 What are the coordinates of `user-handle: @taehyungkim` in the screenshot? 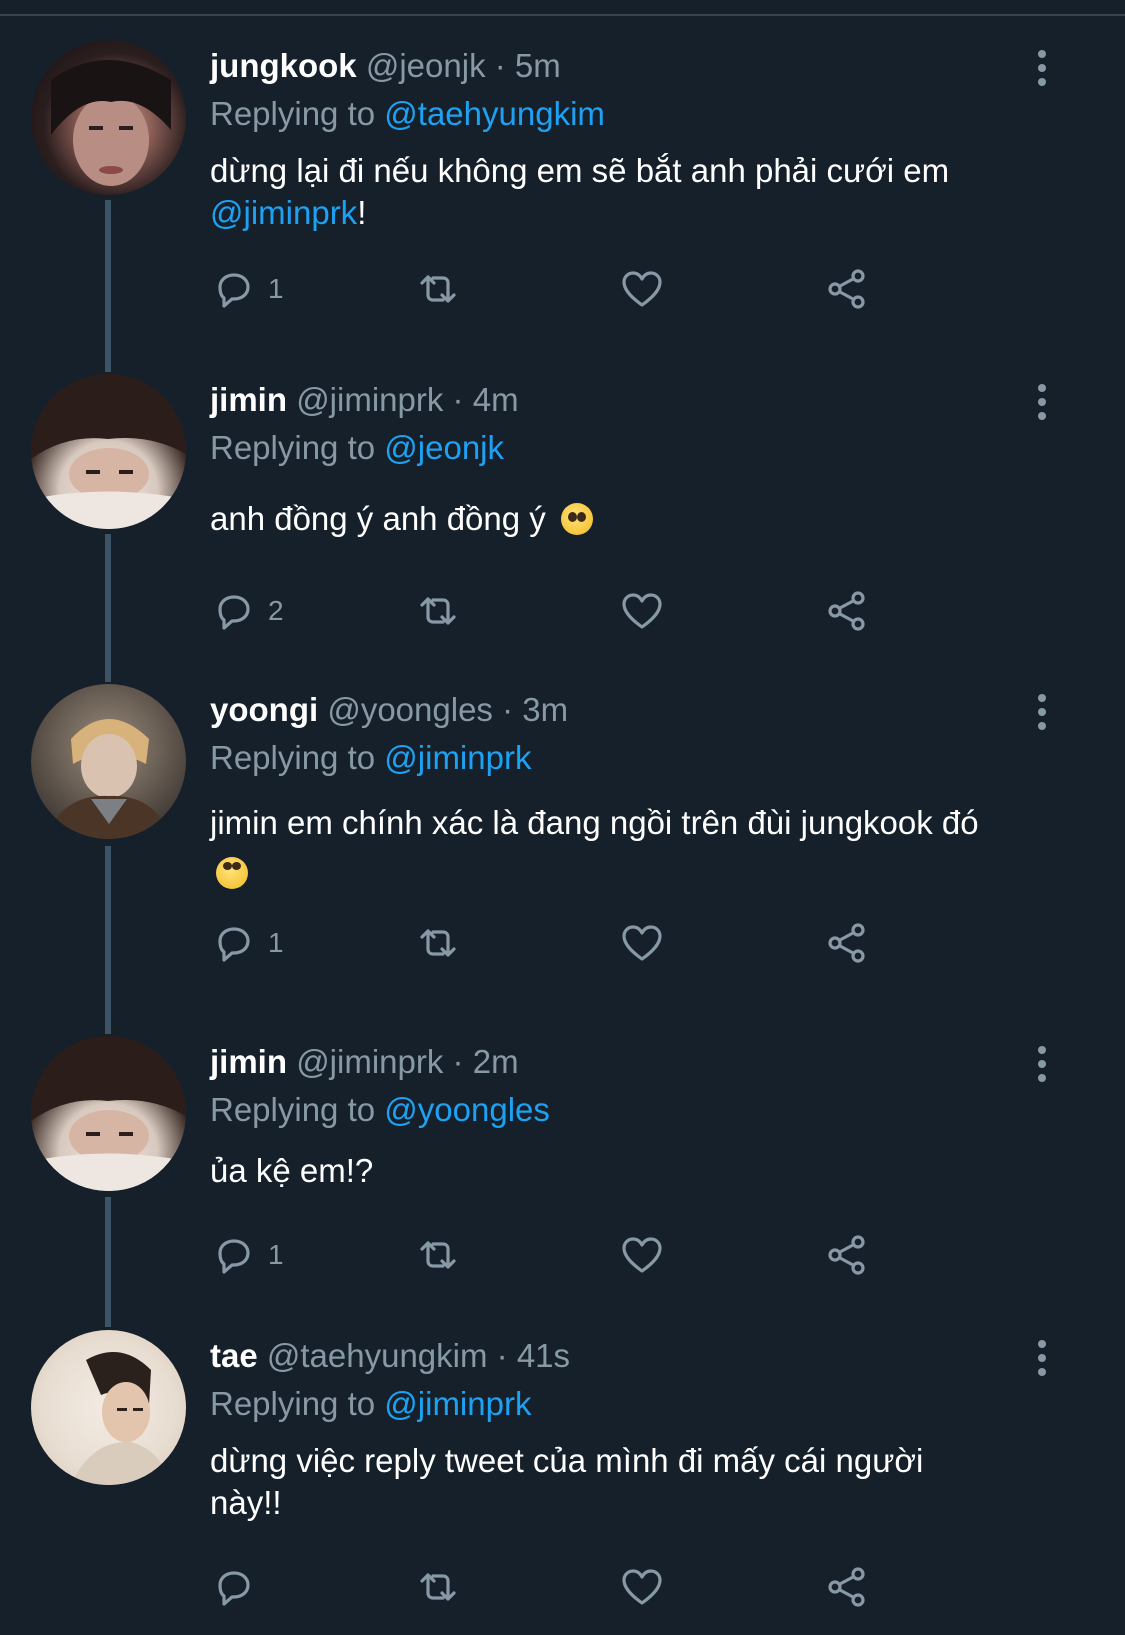 It's located at (377, 1355).